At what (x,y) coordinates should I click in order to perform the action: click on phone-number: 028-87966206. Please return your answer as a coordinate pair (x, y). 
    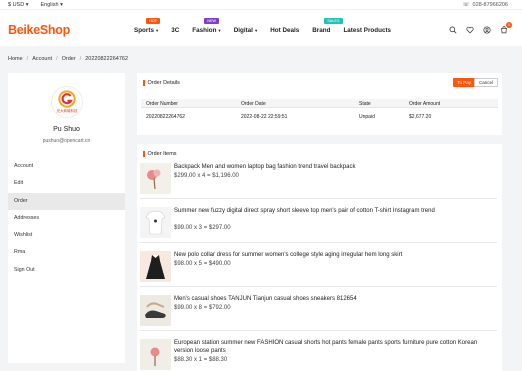
    Looking at the image, I should click on (490, 5).